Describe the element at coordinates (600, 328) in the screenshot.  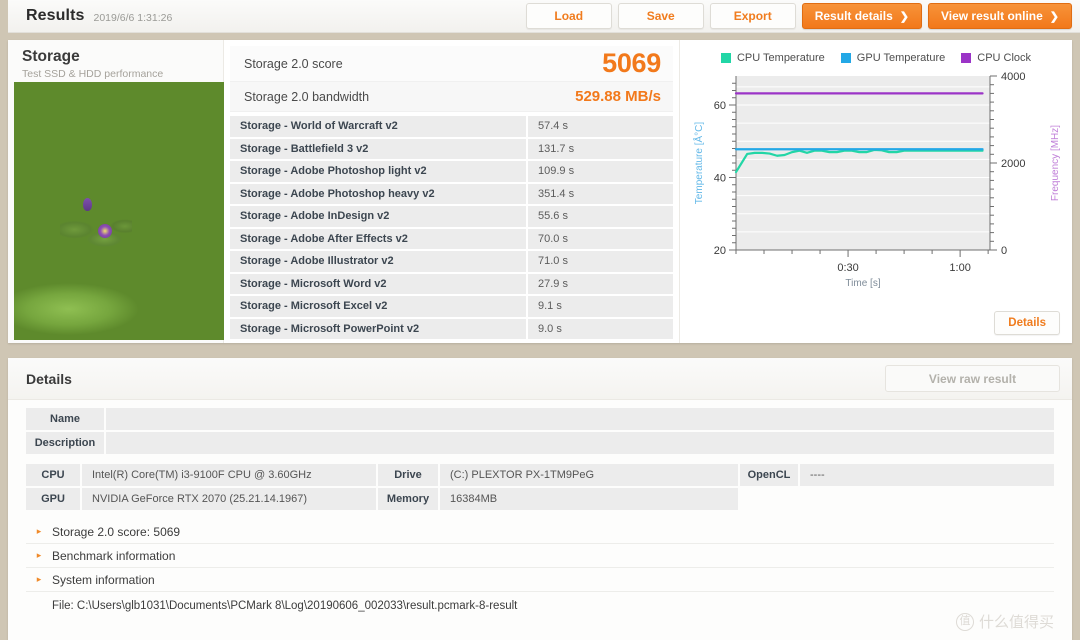
I see `benchmark-value: 9.0 s` at that location.